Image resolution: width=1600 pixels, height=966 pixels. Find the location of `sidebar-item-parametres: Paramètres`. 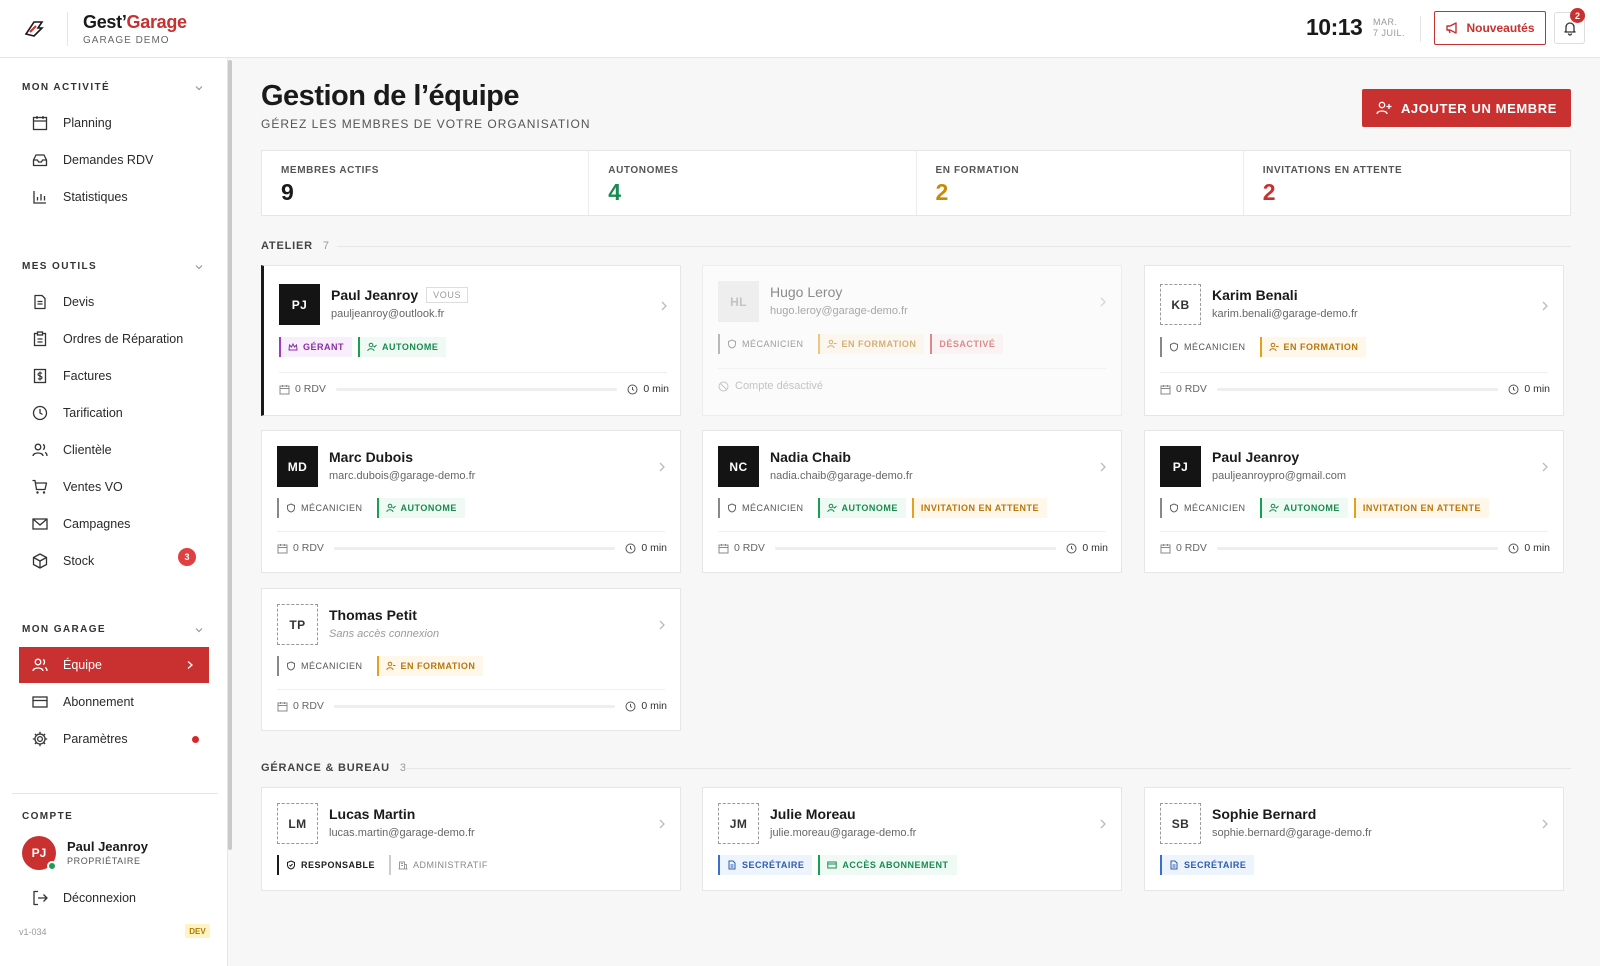

sidebar-item-parametres: Paramètres is located at coordinates (114, 739).